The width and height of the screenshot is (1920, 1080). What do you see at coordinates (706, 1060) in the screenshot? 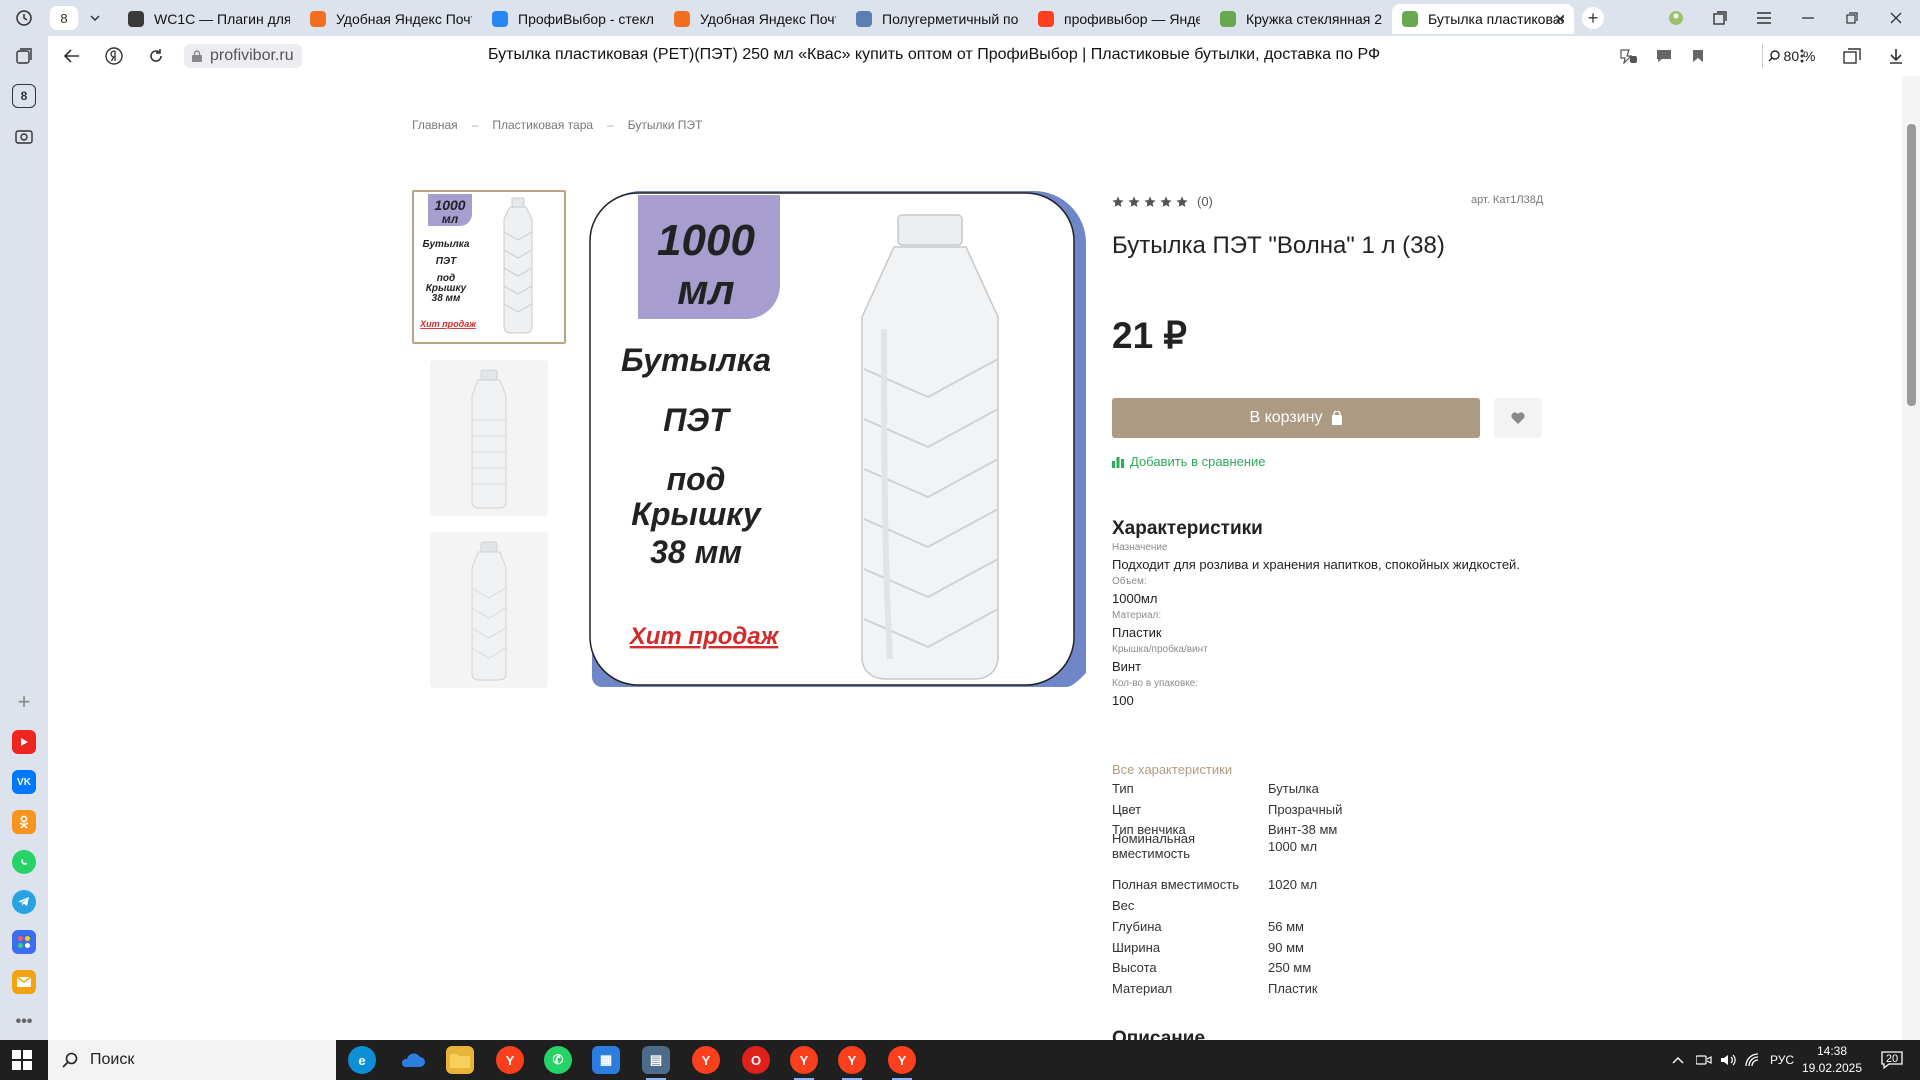
I see `yandex-browser-2-icon: Y` at bounding box center [706, 1060].